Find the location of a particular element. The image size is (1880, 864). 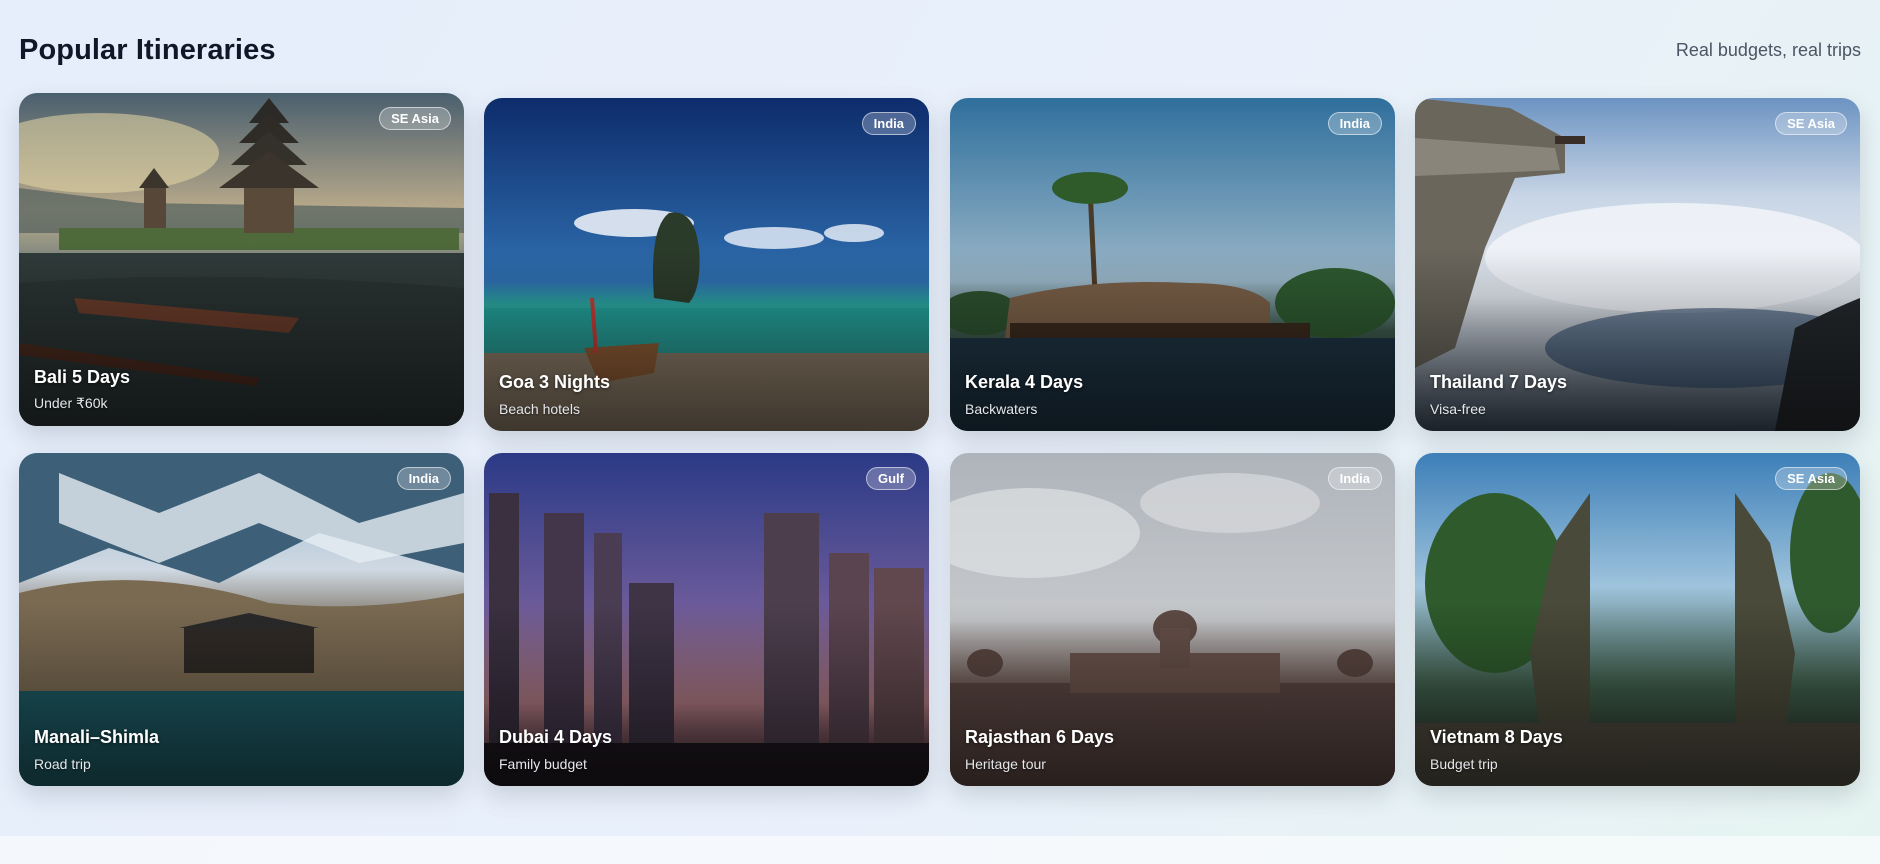

card-subtitle: Road trip is located at coordinates (62, 764).